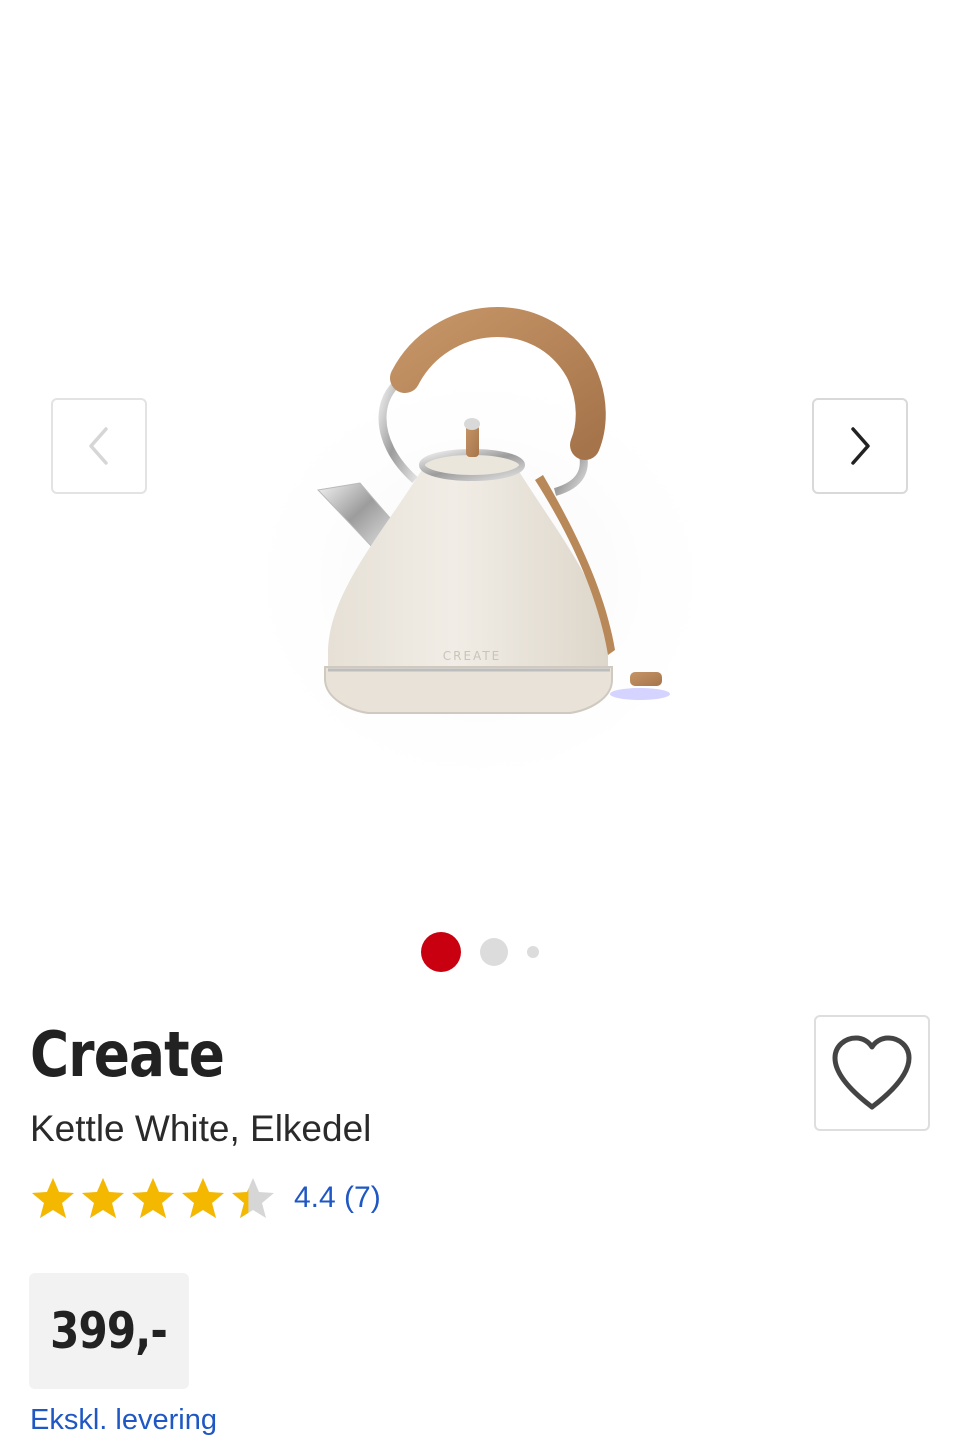  I want to click on product-logo-text: CREATE, so click(472, 656).